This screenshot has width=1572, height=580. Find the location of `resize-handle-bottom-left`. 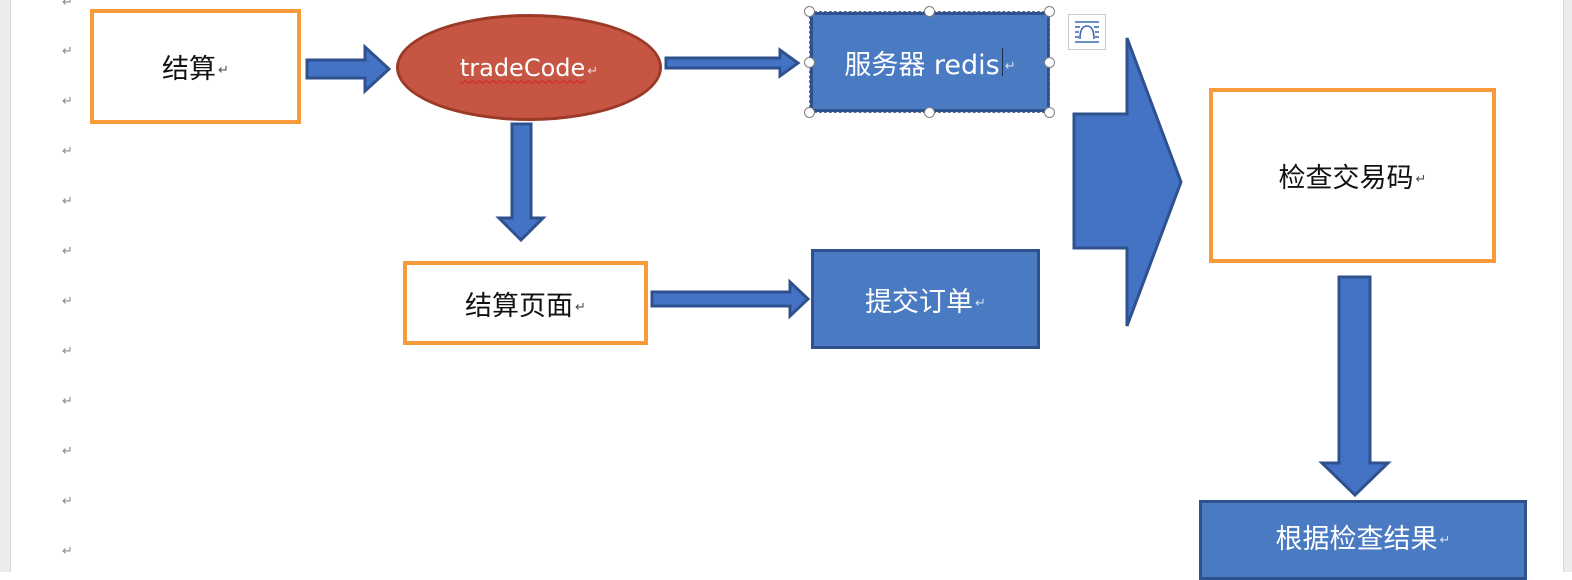

resize-handle-bottom-left is located at coordinates (809, 112).